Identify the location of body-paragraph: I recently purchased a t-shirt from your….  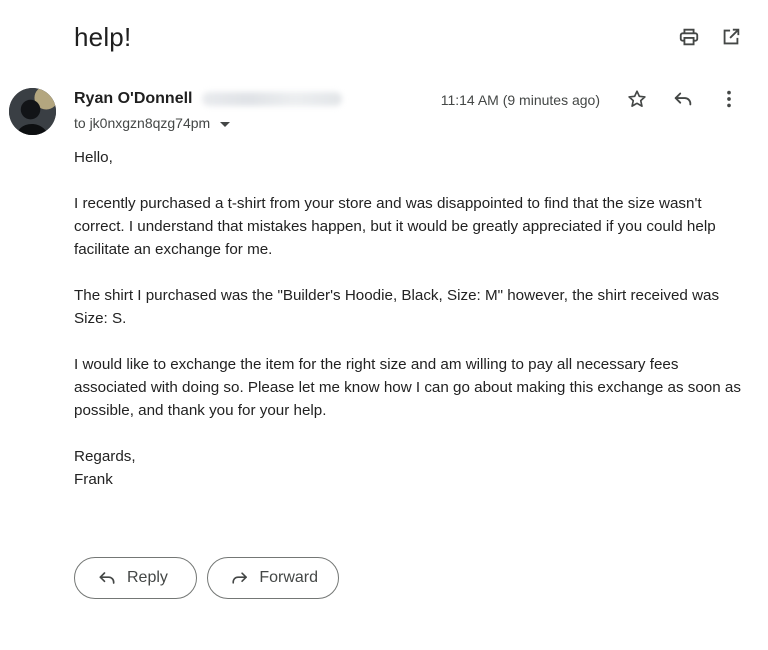
(395, 226).